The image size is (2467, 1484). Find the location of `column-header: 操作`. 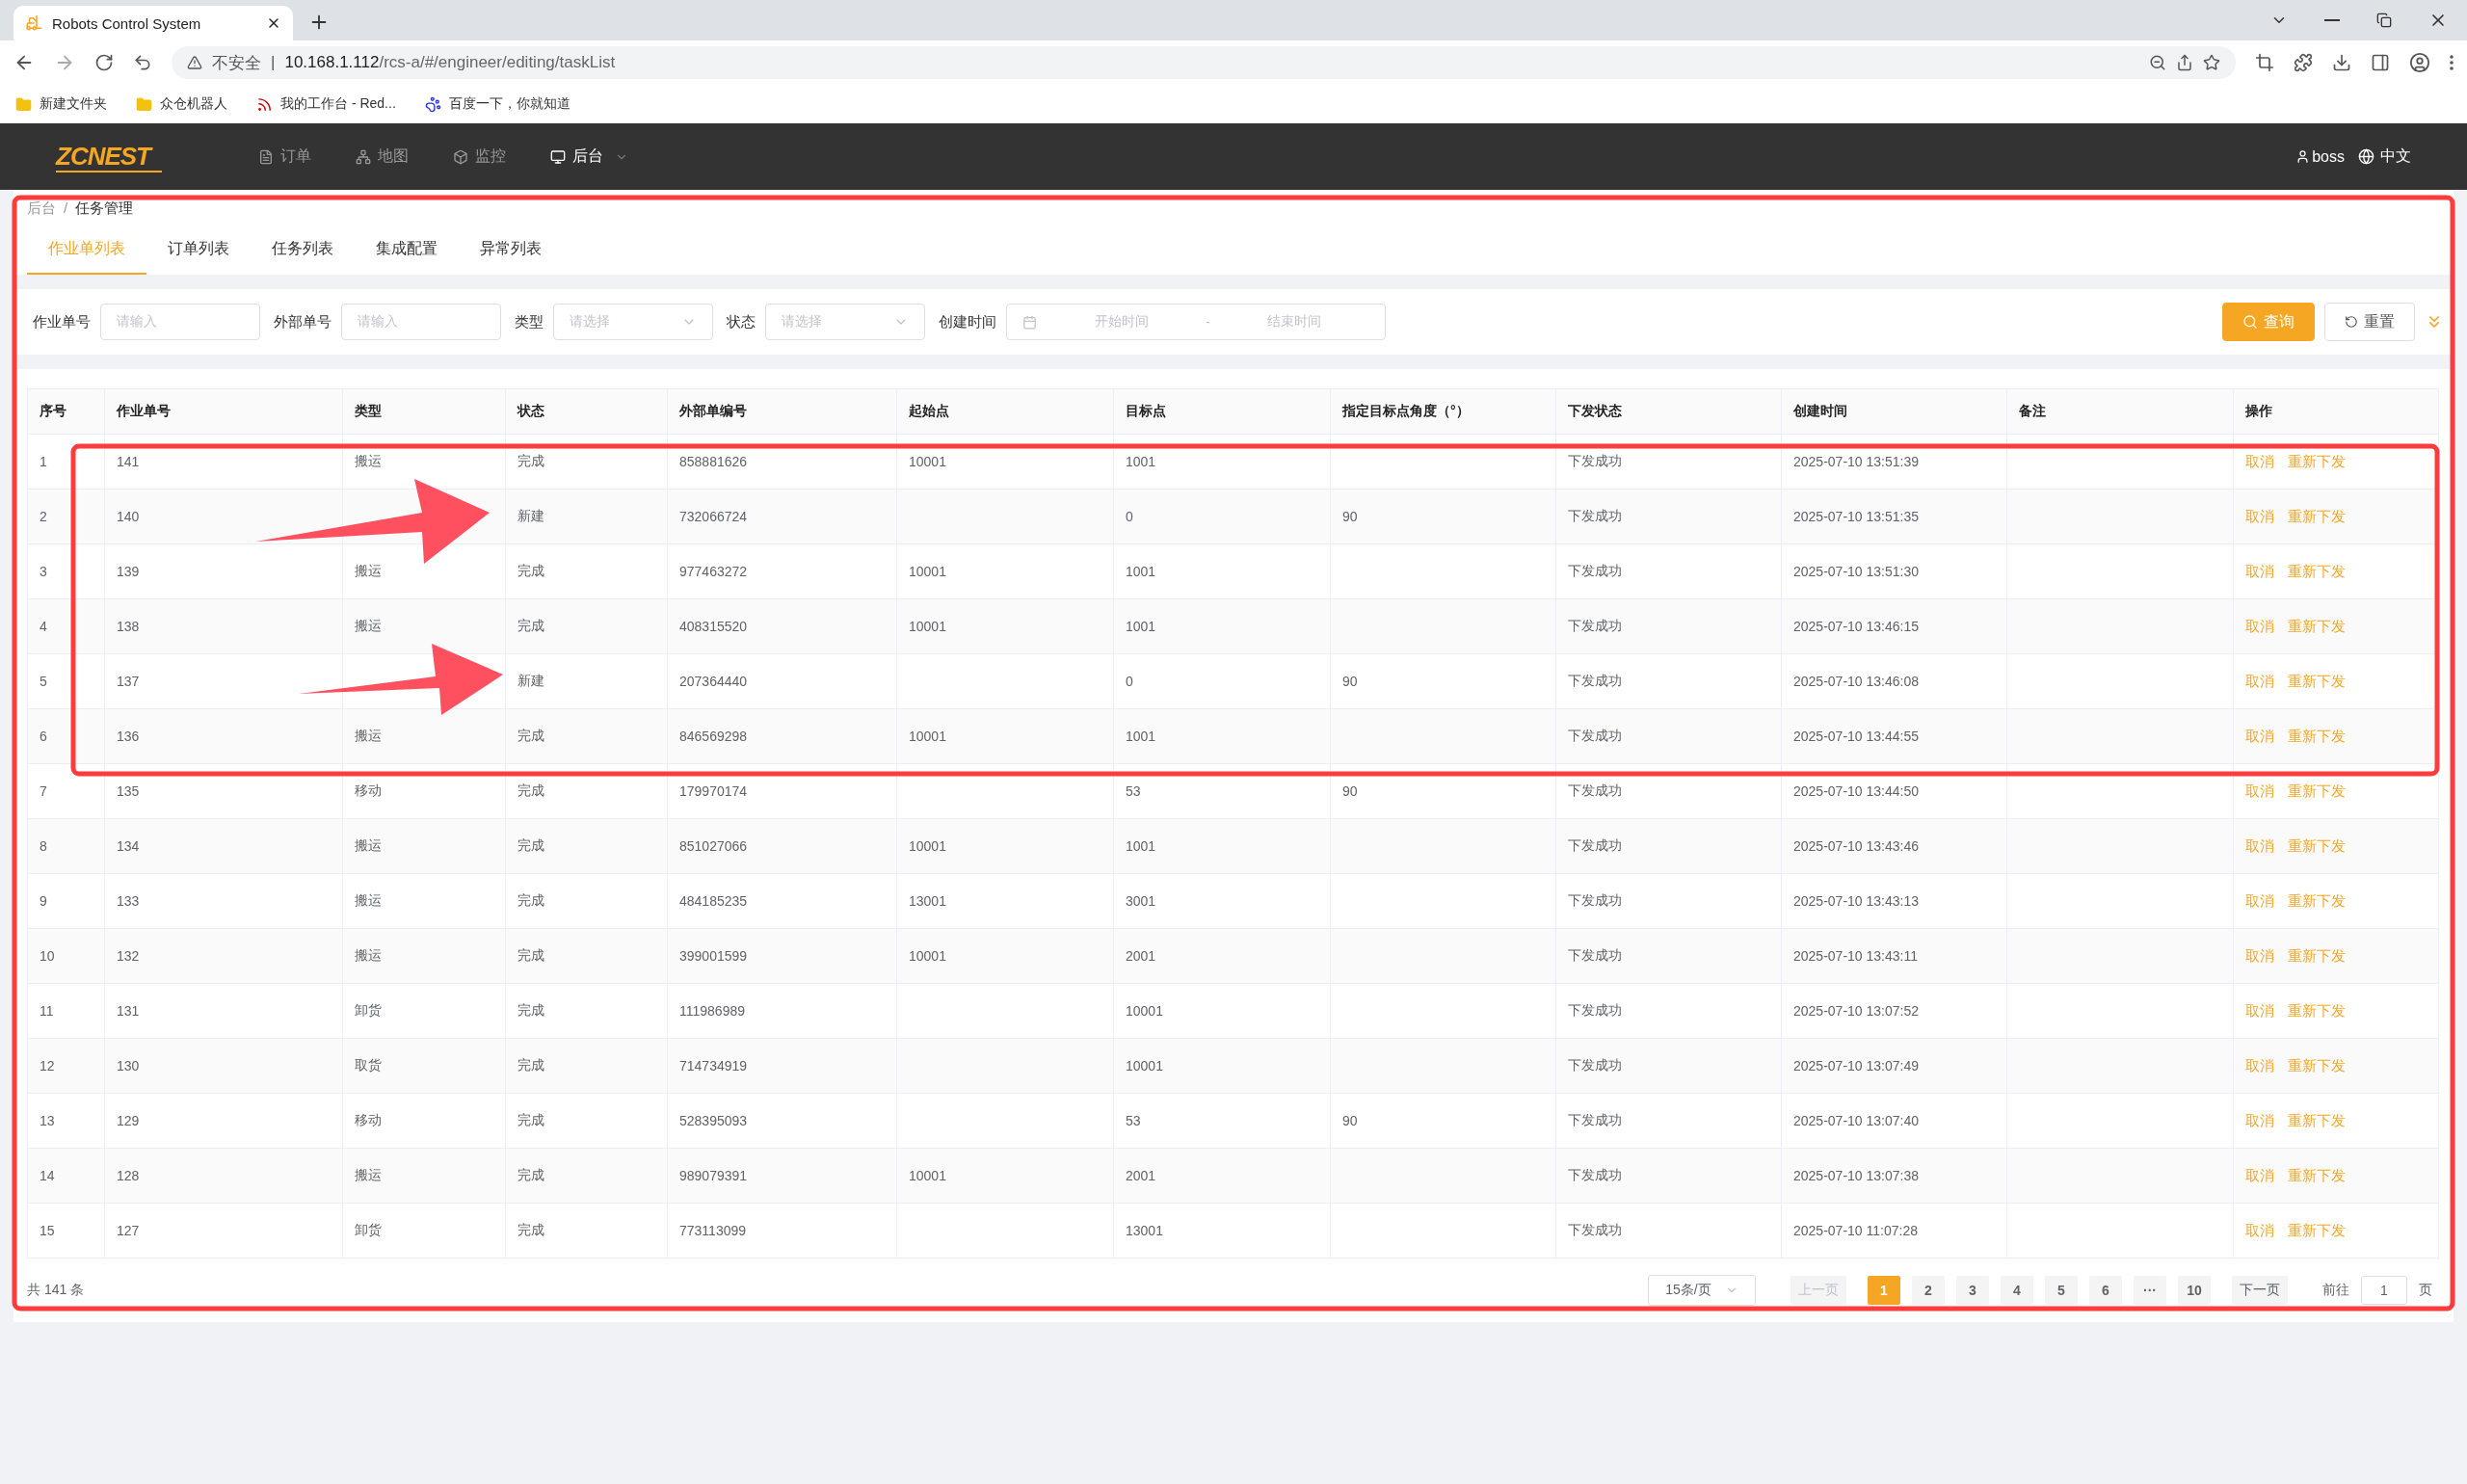

column-header: 操作 is located at coordinates (2336, 411).